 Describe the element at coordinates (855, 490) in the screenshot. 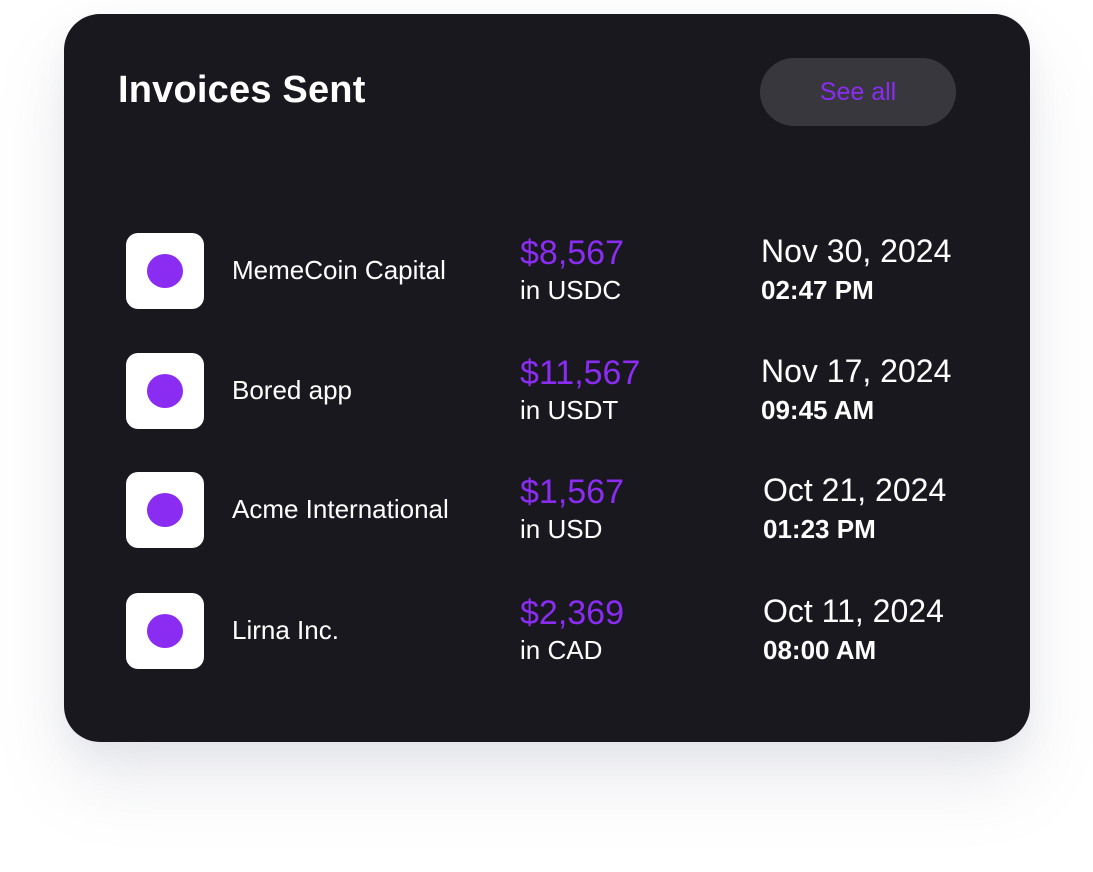

I see `invoice-date: Oct 21, 2024` at that location.